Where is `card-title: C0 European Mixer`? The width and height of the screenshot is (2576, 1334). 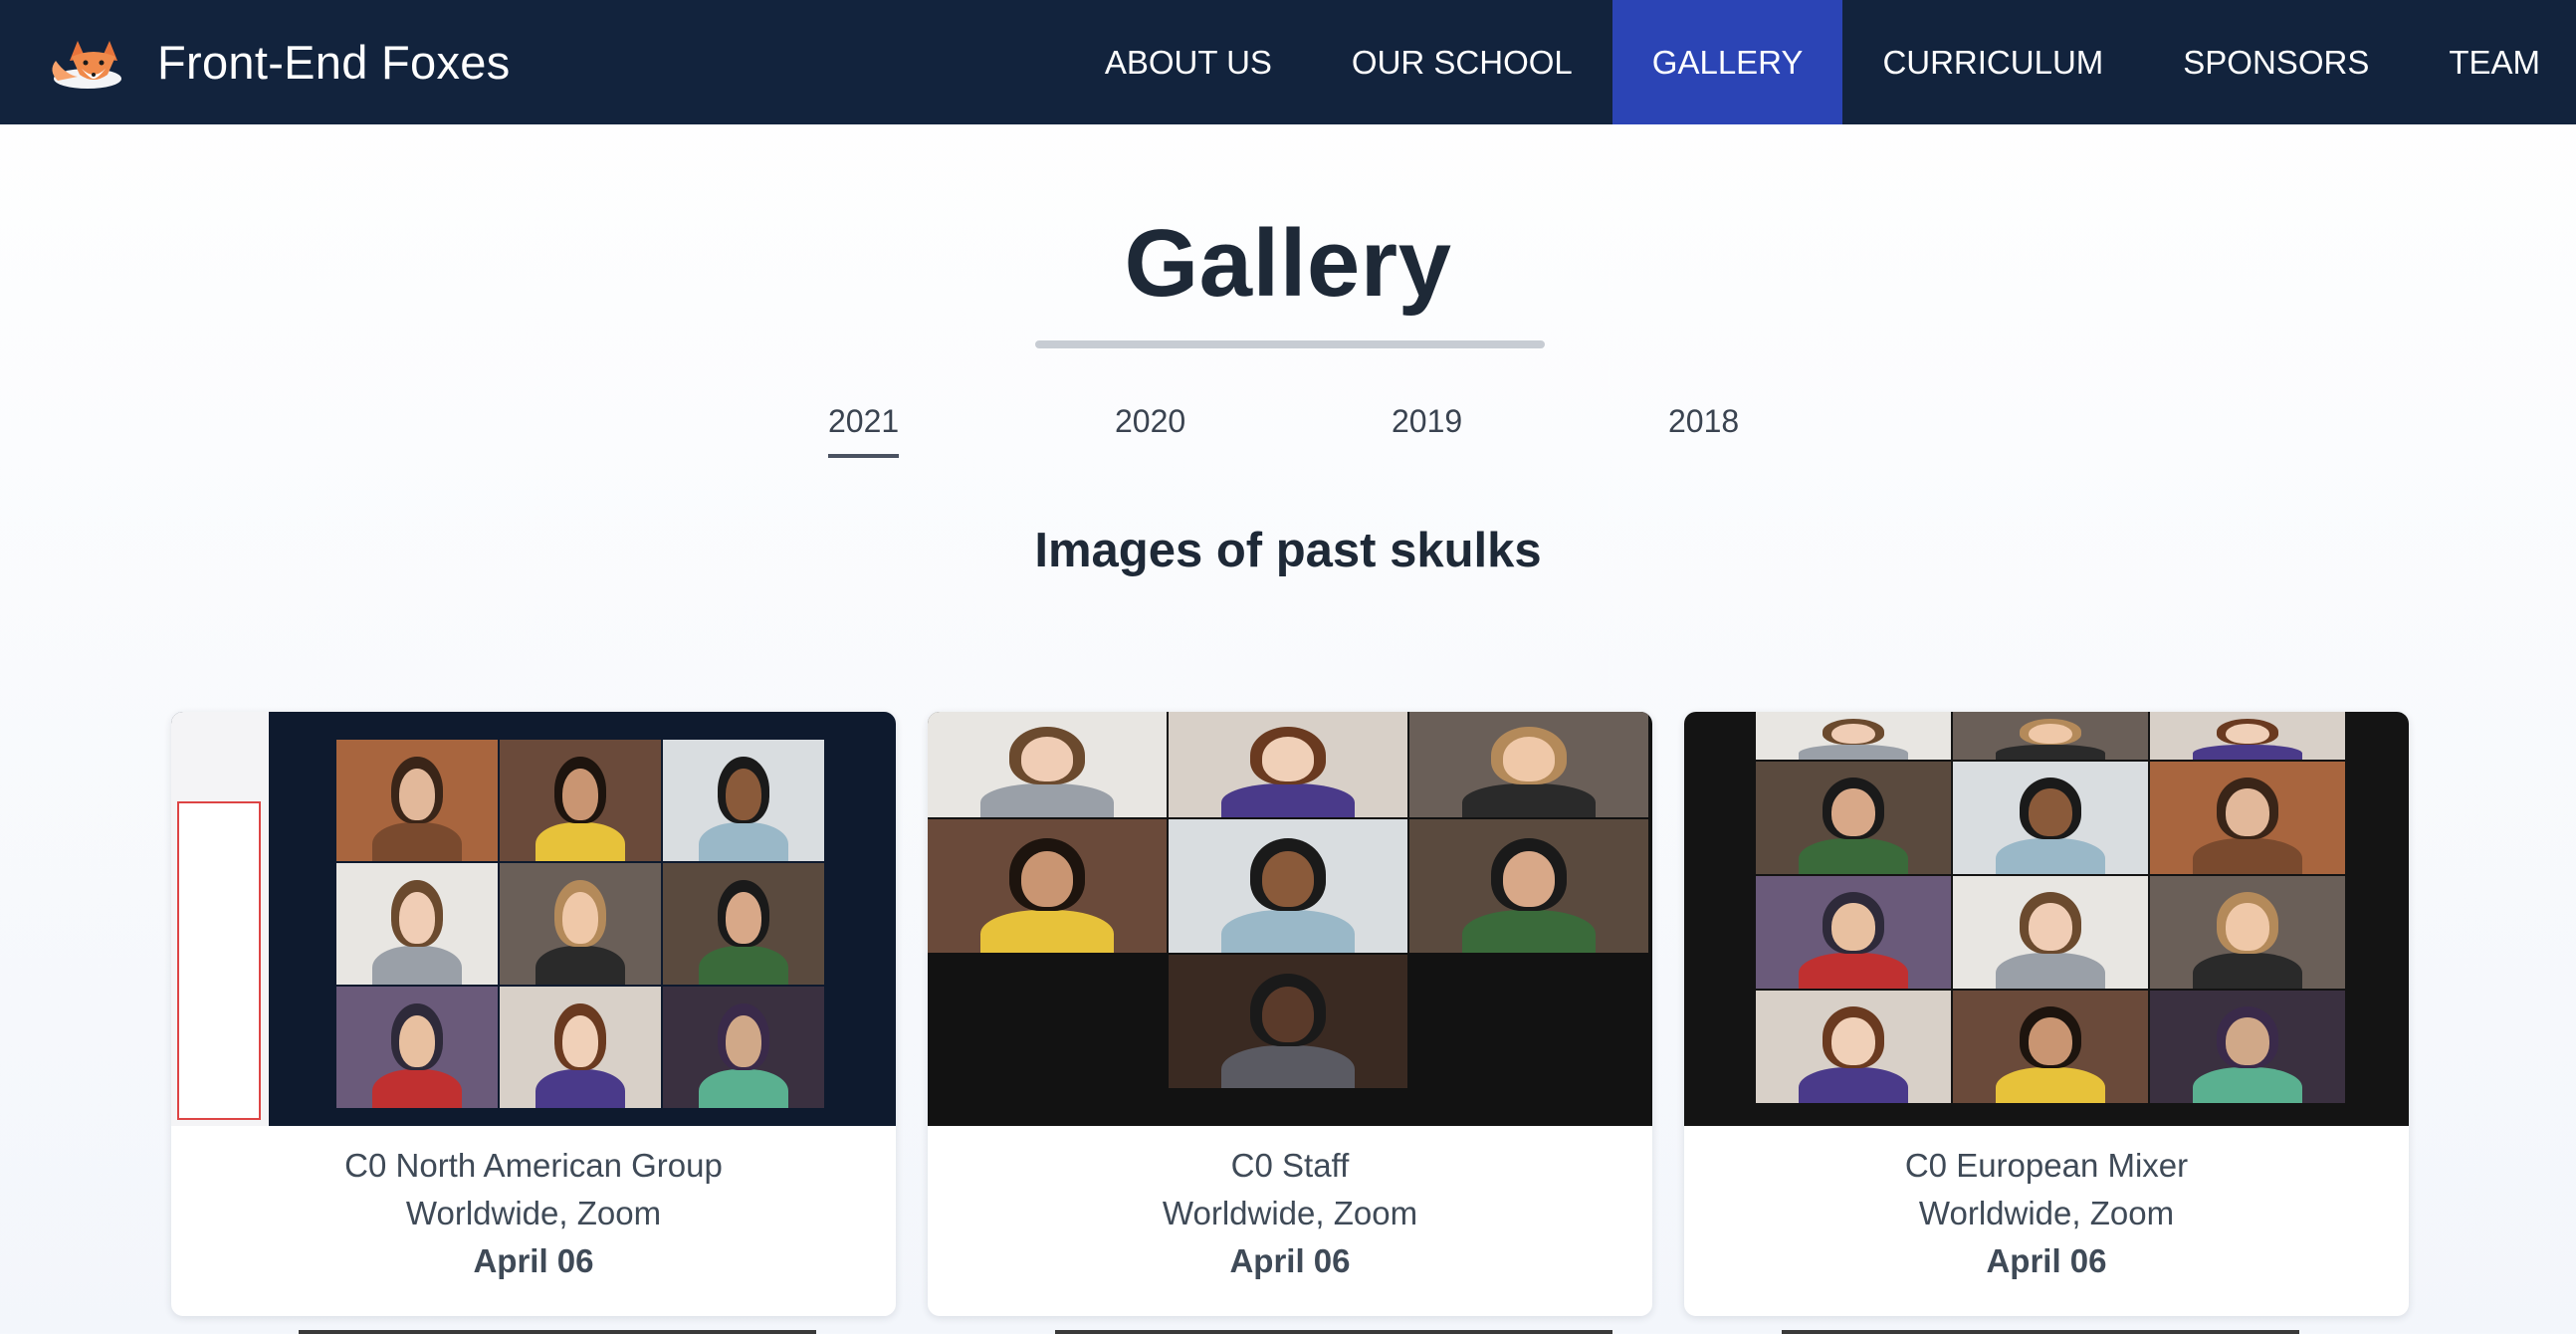
card-title: C0 European Mixer is located at coordinates (2046, 1165).